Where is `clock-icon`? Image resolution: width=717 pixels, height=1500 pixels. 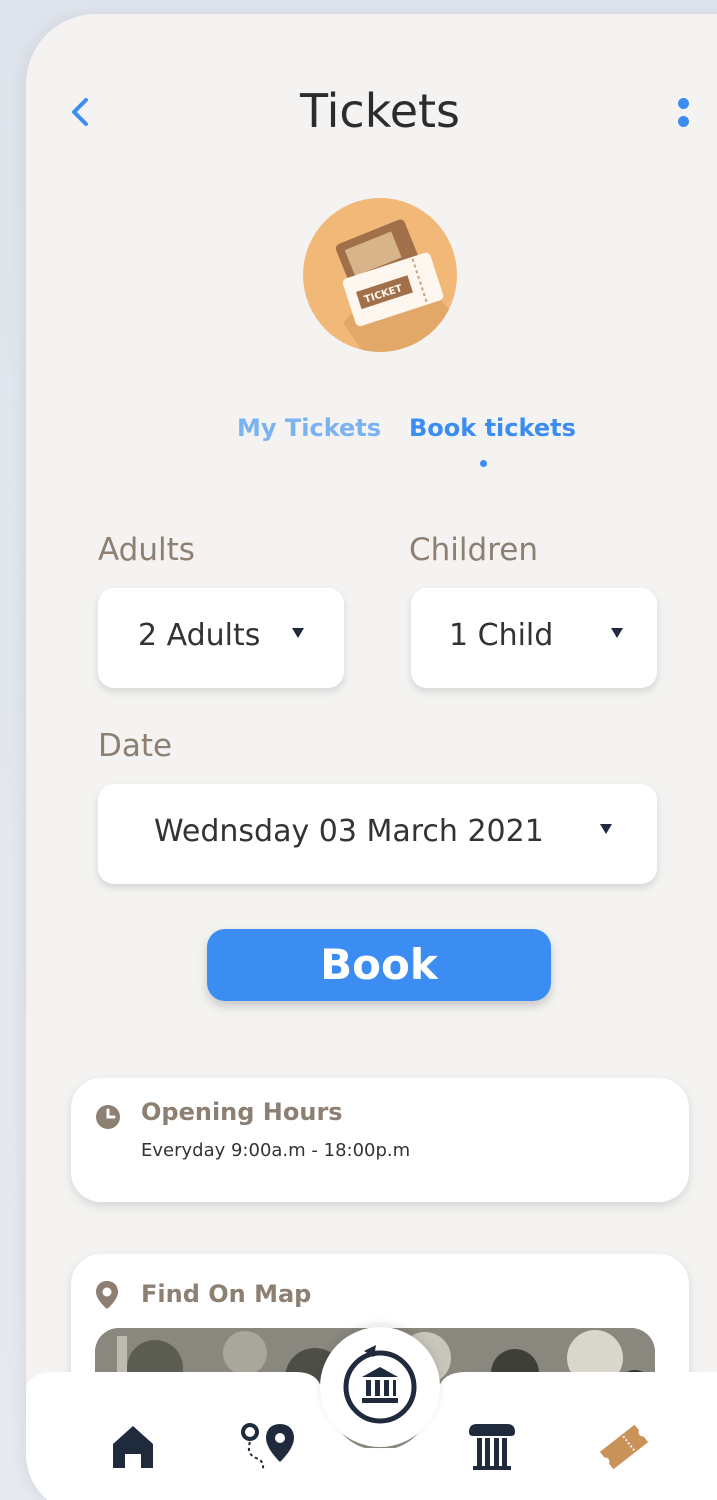 clock-icon is located at coordinates (108, 1117).